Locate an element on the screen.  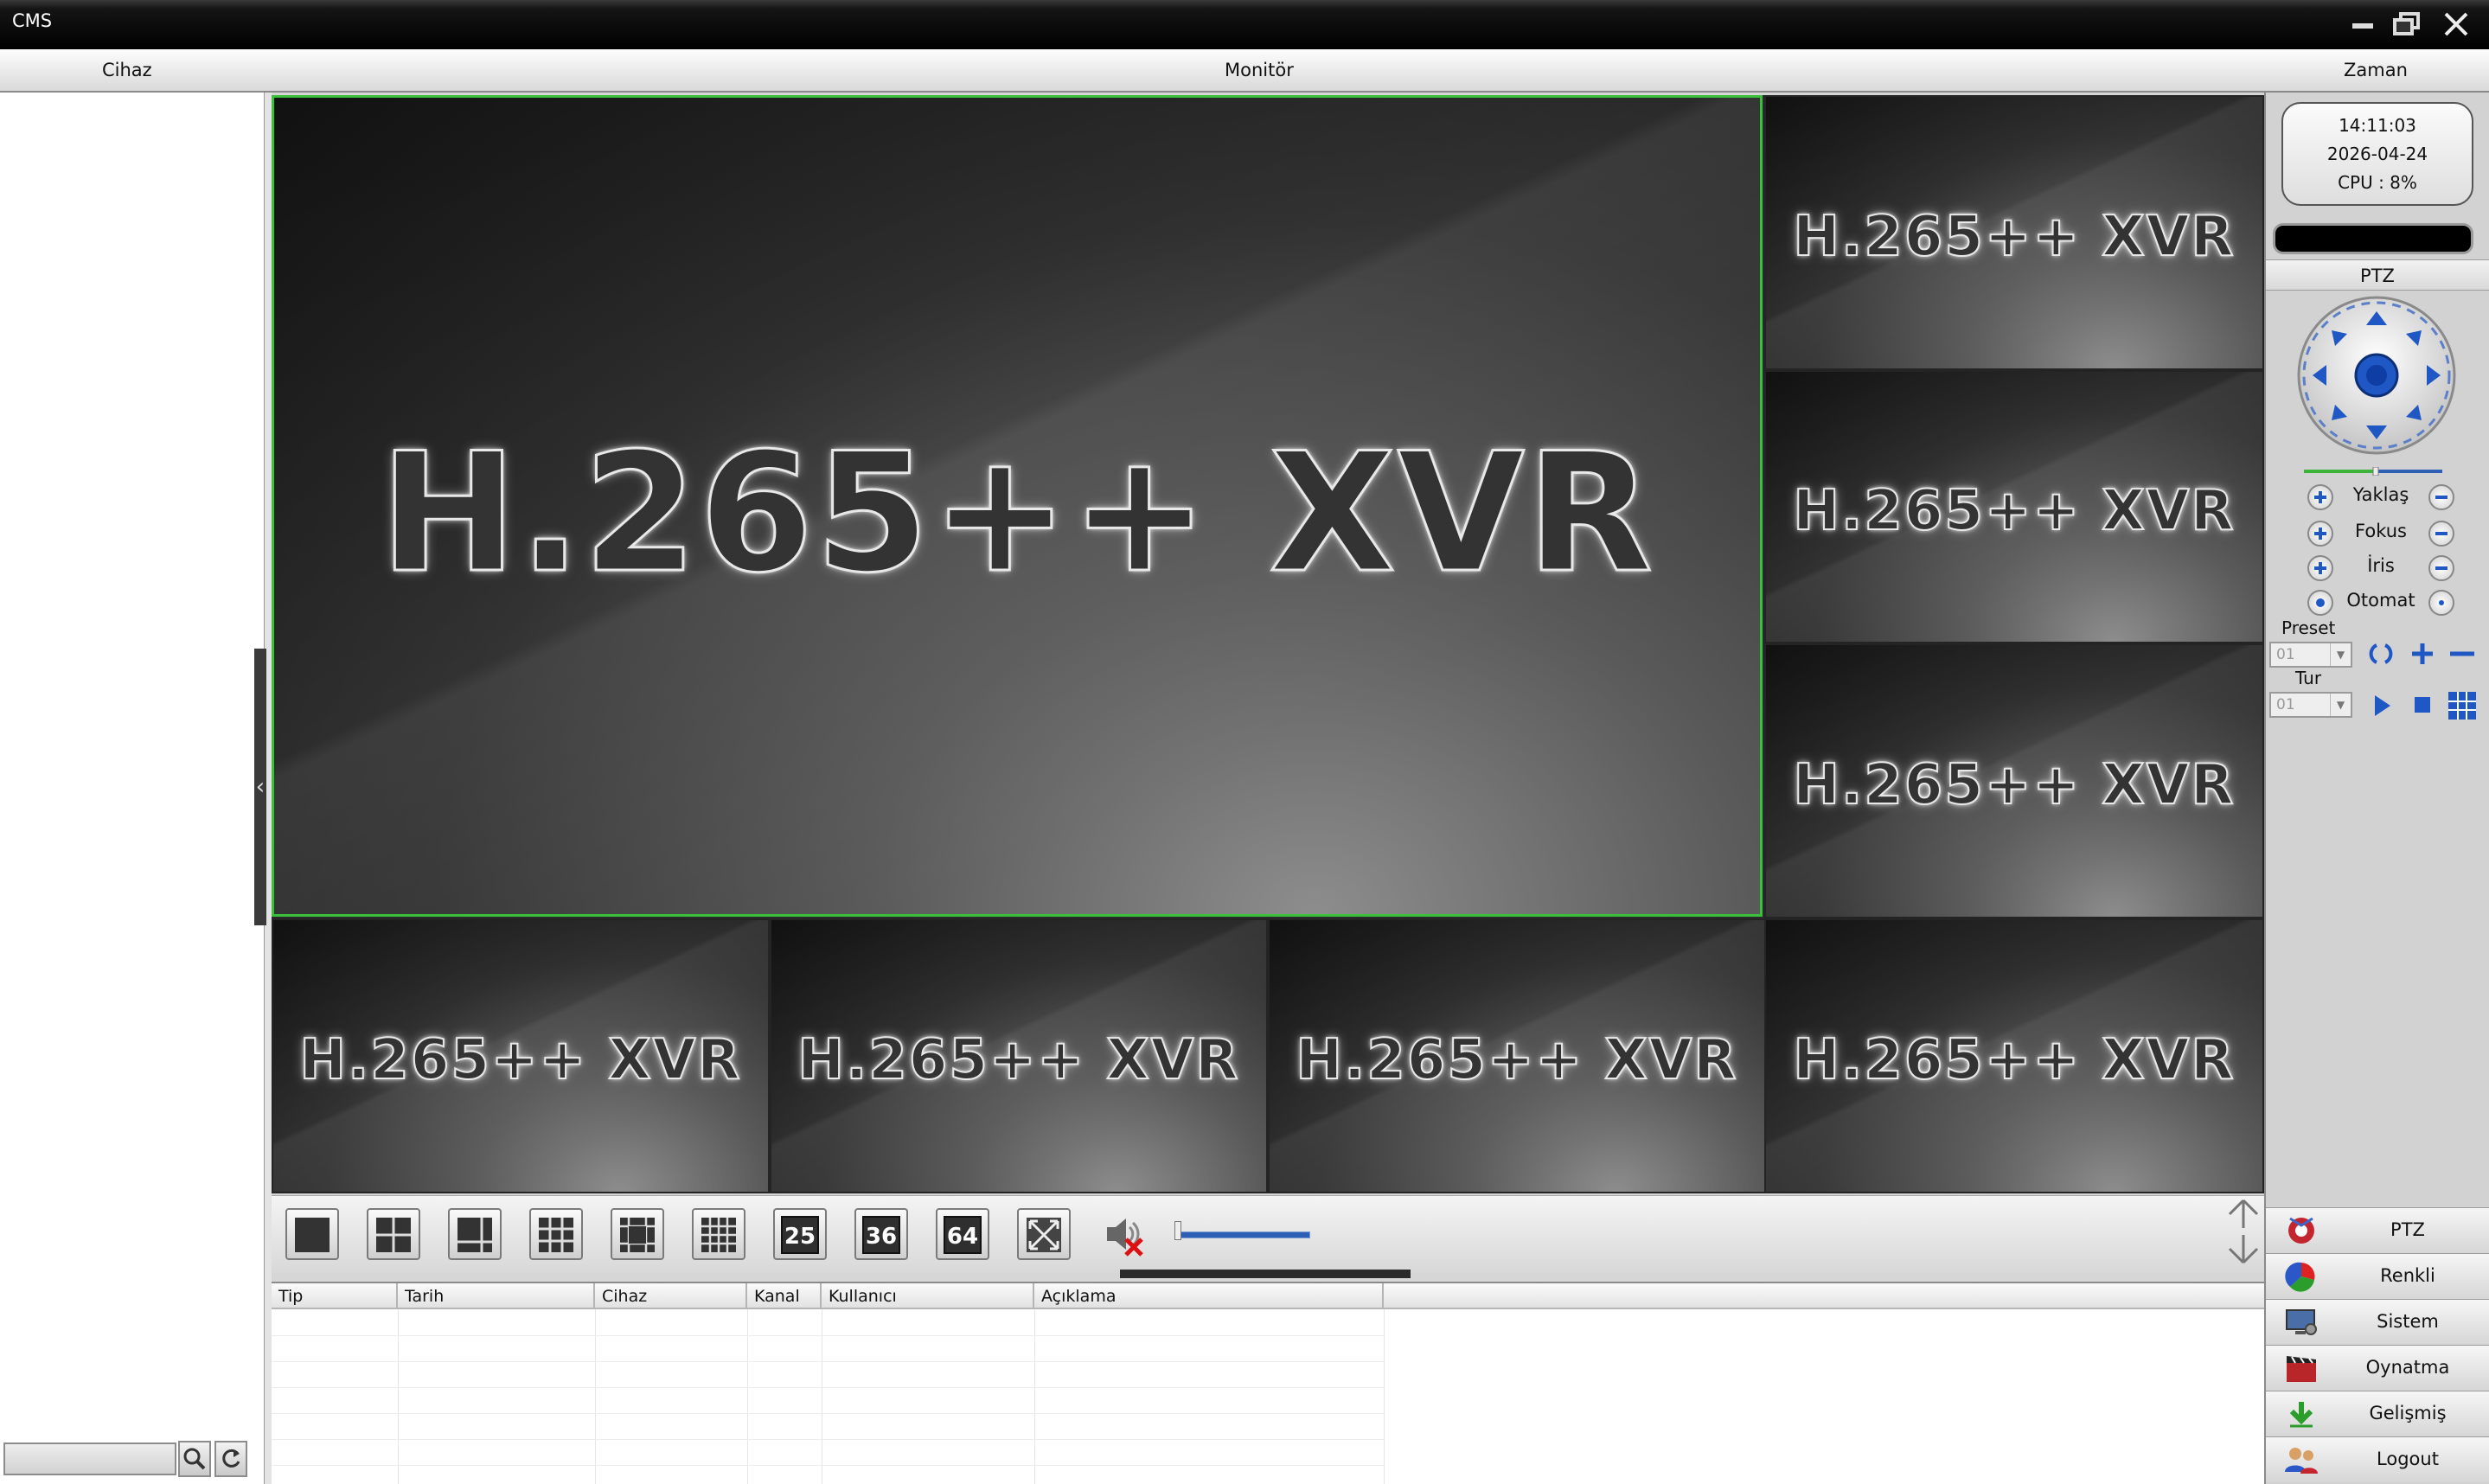
auto-off-button is located at coordinates (2441, 603).